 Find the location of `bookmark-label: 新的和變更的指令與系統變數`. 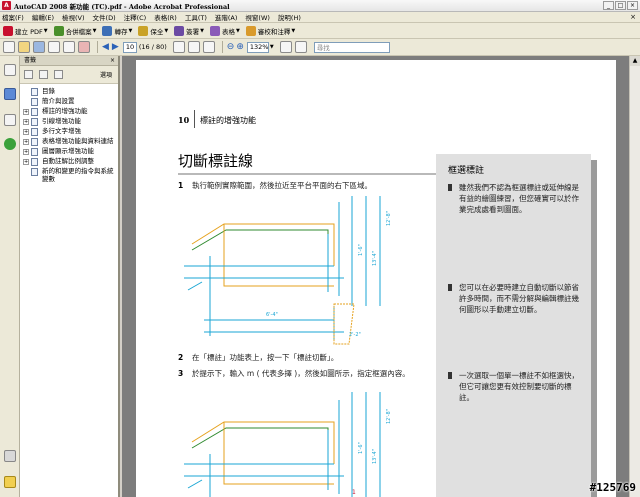

bookmark-label: 新的和變更的指令與系統變數 is located at coordinates (78, 175).